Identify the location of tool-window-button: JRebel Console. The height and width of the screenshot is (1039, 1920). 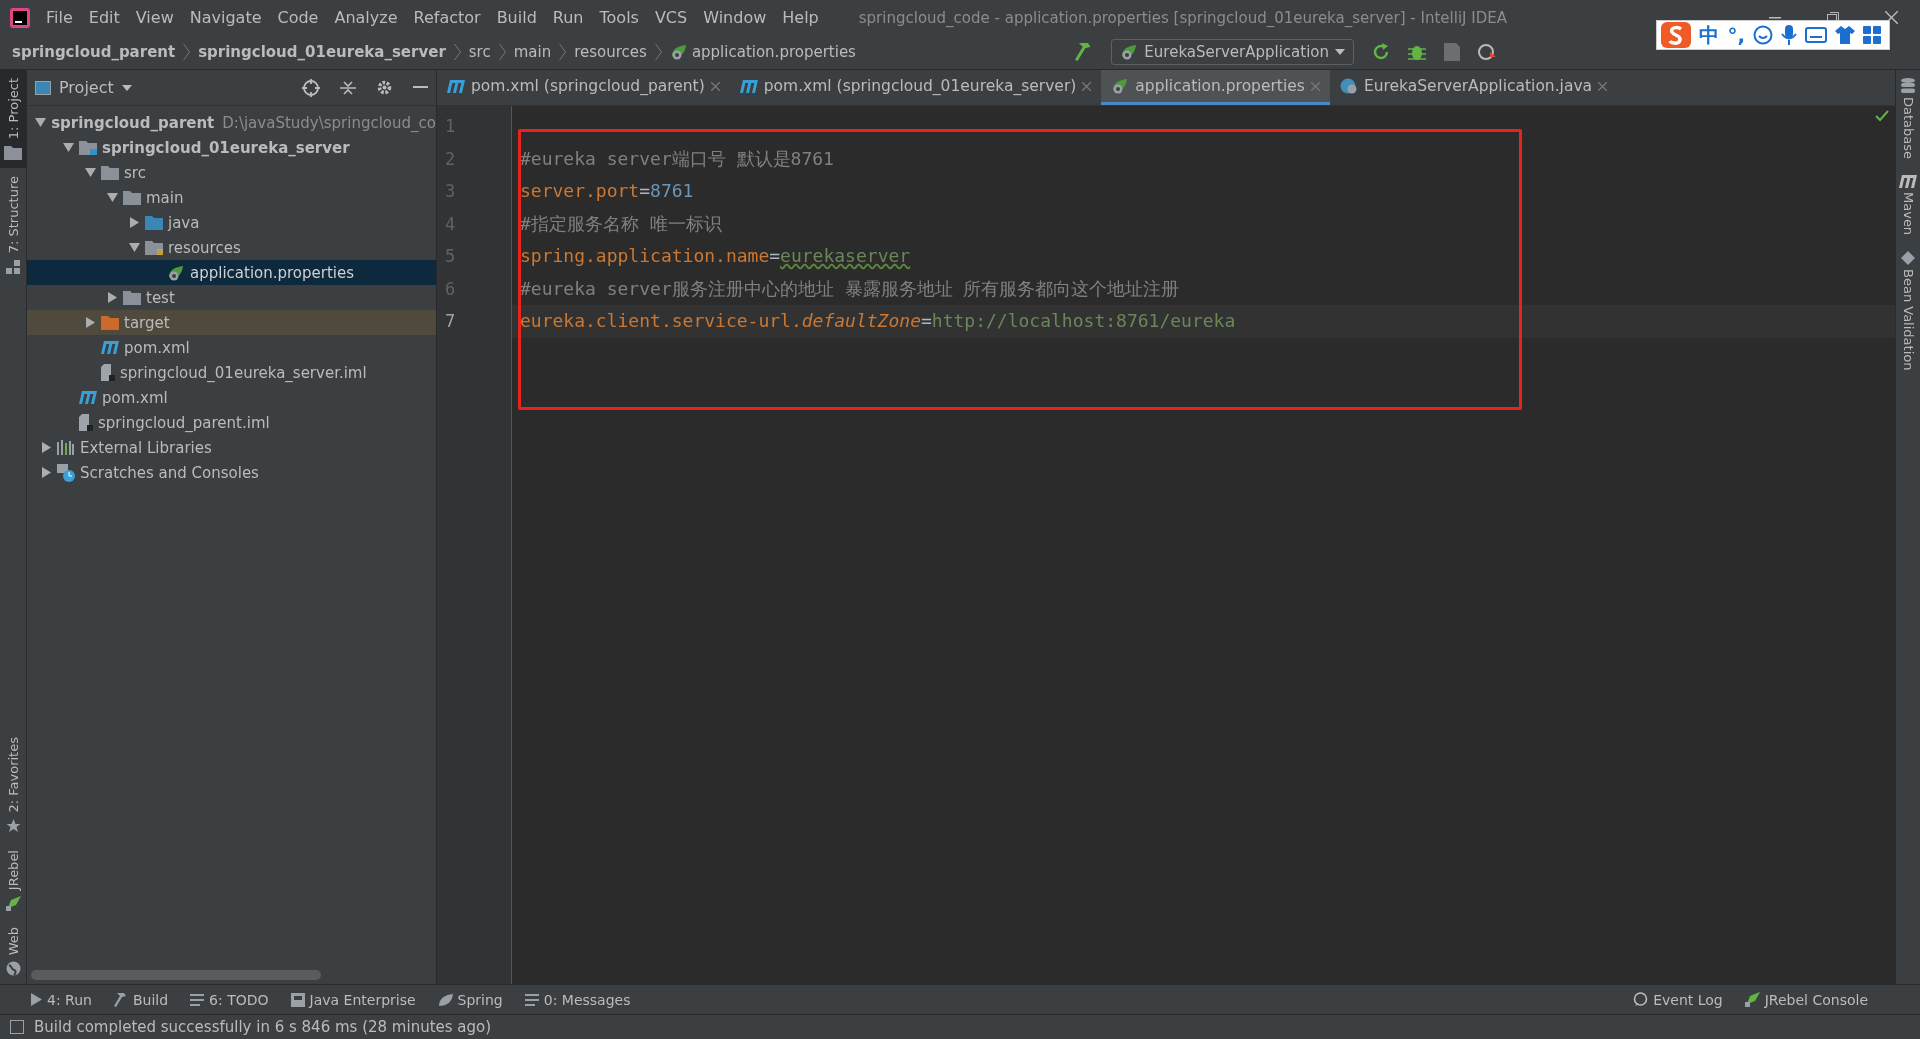
(1806, 999).